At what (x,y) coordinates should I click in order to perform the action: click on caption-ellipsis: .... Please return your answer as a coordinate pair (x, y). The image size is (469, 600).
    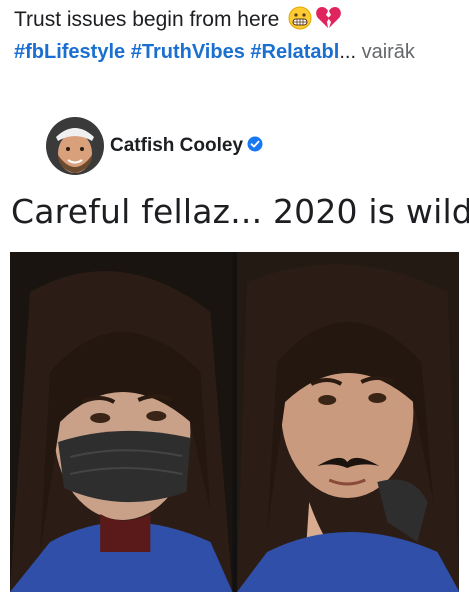
    Looking at the image, I should click on (348, 52).